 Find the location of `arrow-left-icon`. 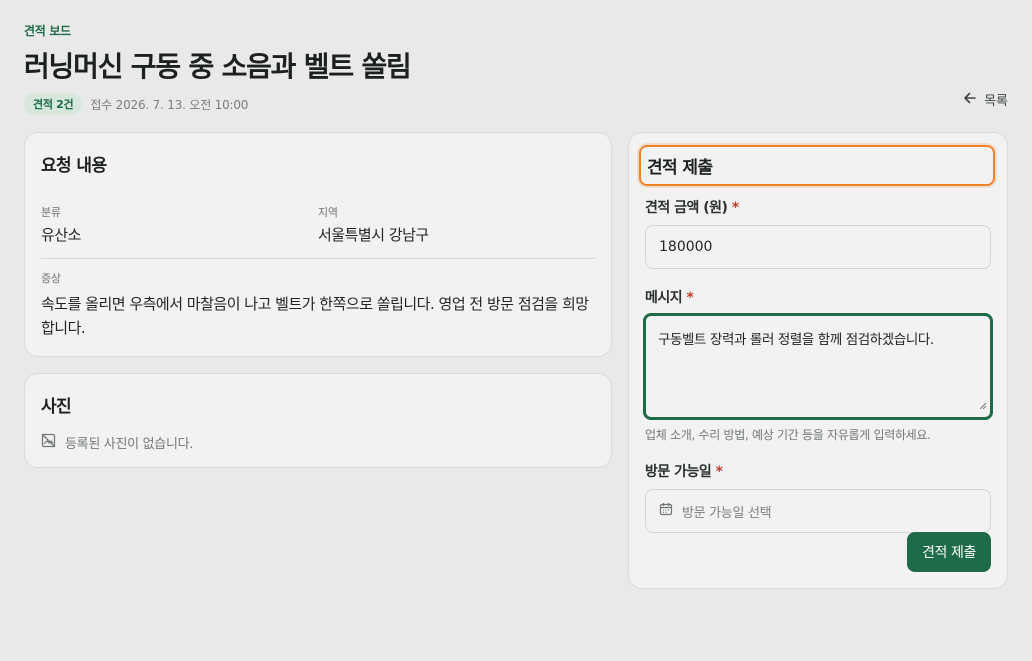

arrow-left-icon is located at coordinates (973, 100).